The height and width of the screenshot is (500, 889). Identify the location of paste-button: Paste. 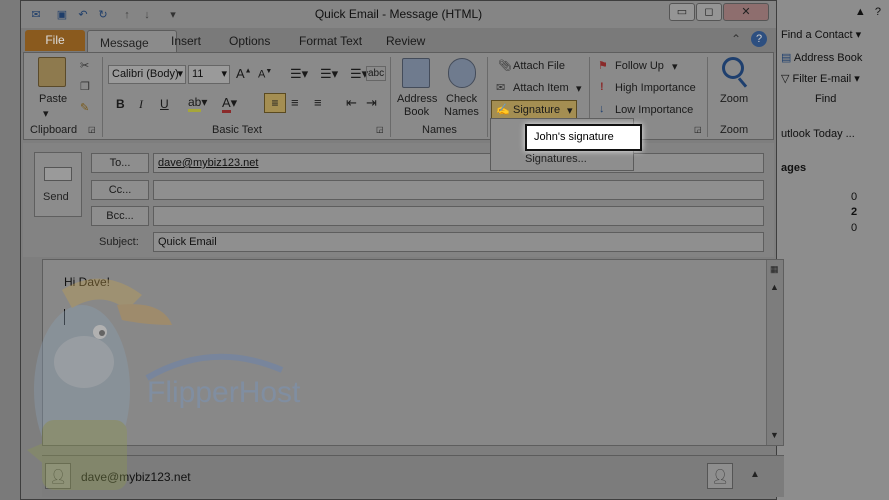
(53, 99).